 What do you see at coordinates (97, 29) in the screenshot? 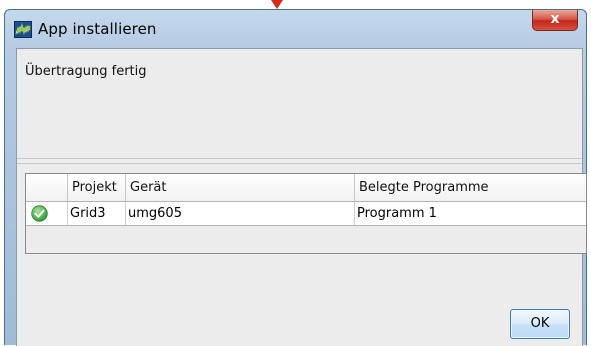
I see `window-title: App installieren` at bounding box center [97, 29].